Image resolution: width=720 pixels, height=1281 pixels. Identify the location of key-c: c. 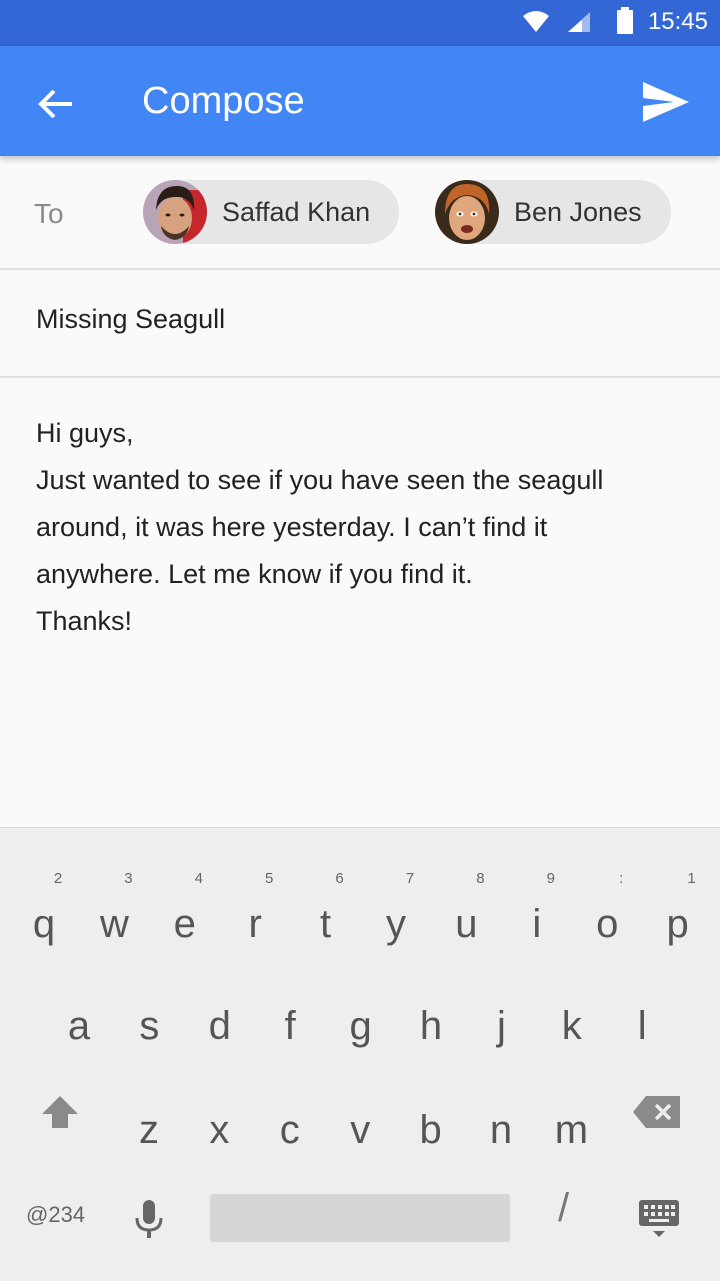
(290, 1115).